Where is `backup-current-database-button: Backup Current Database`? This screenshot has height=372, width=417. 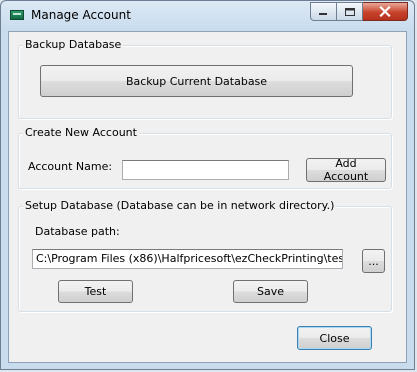 backup-current-database-button: Backup Current Database is located at coordinates (196, 81).